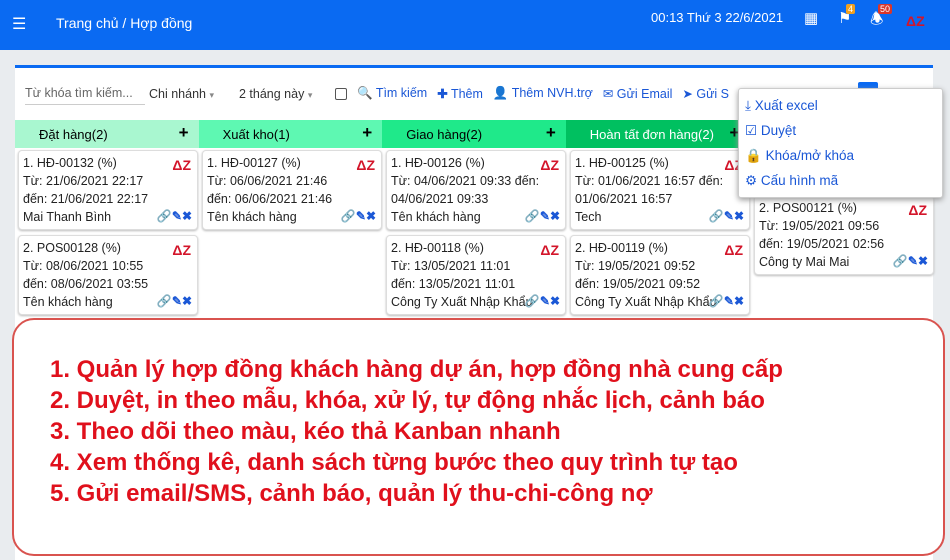 This screenshot has width=950, height=560. I want to click on menu-item-approve: ☑ Duyệt, so click(840, 130).